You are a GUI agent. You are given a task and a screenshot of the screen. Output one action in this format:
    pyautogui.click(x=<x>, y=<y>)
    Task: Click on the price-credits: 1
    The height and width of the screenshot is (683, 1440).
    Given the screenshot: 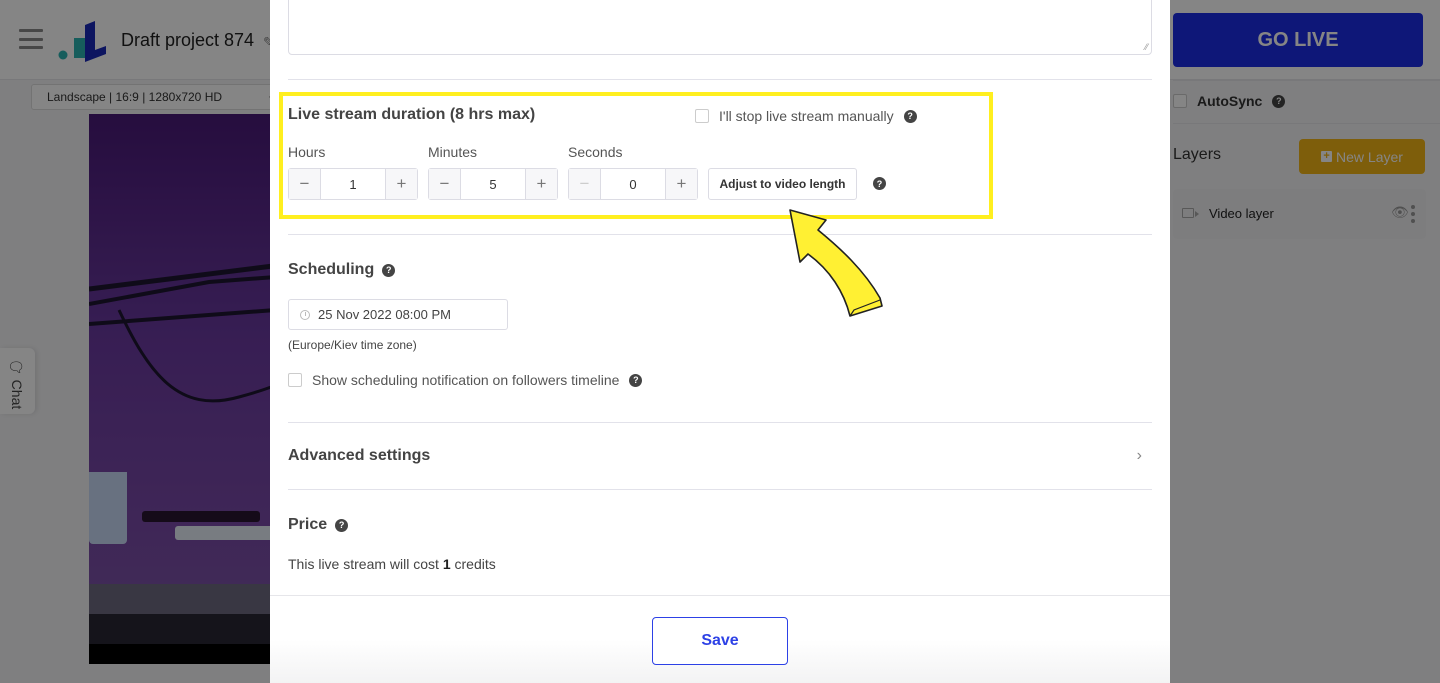 What is the action you would take?
    pyautogui.click(x=446, y=564)
    